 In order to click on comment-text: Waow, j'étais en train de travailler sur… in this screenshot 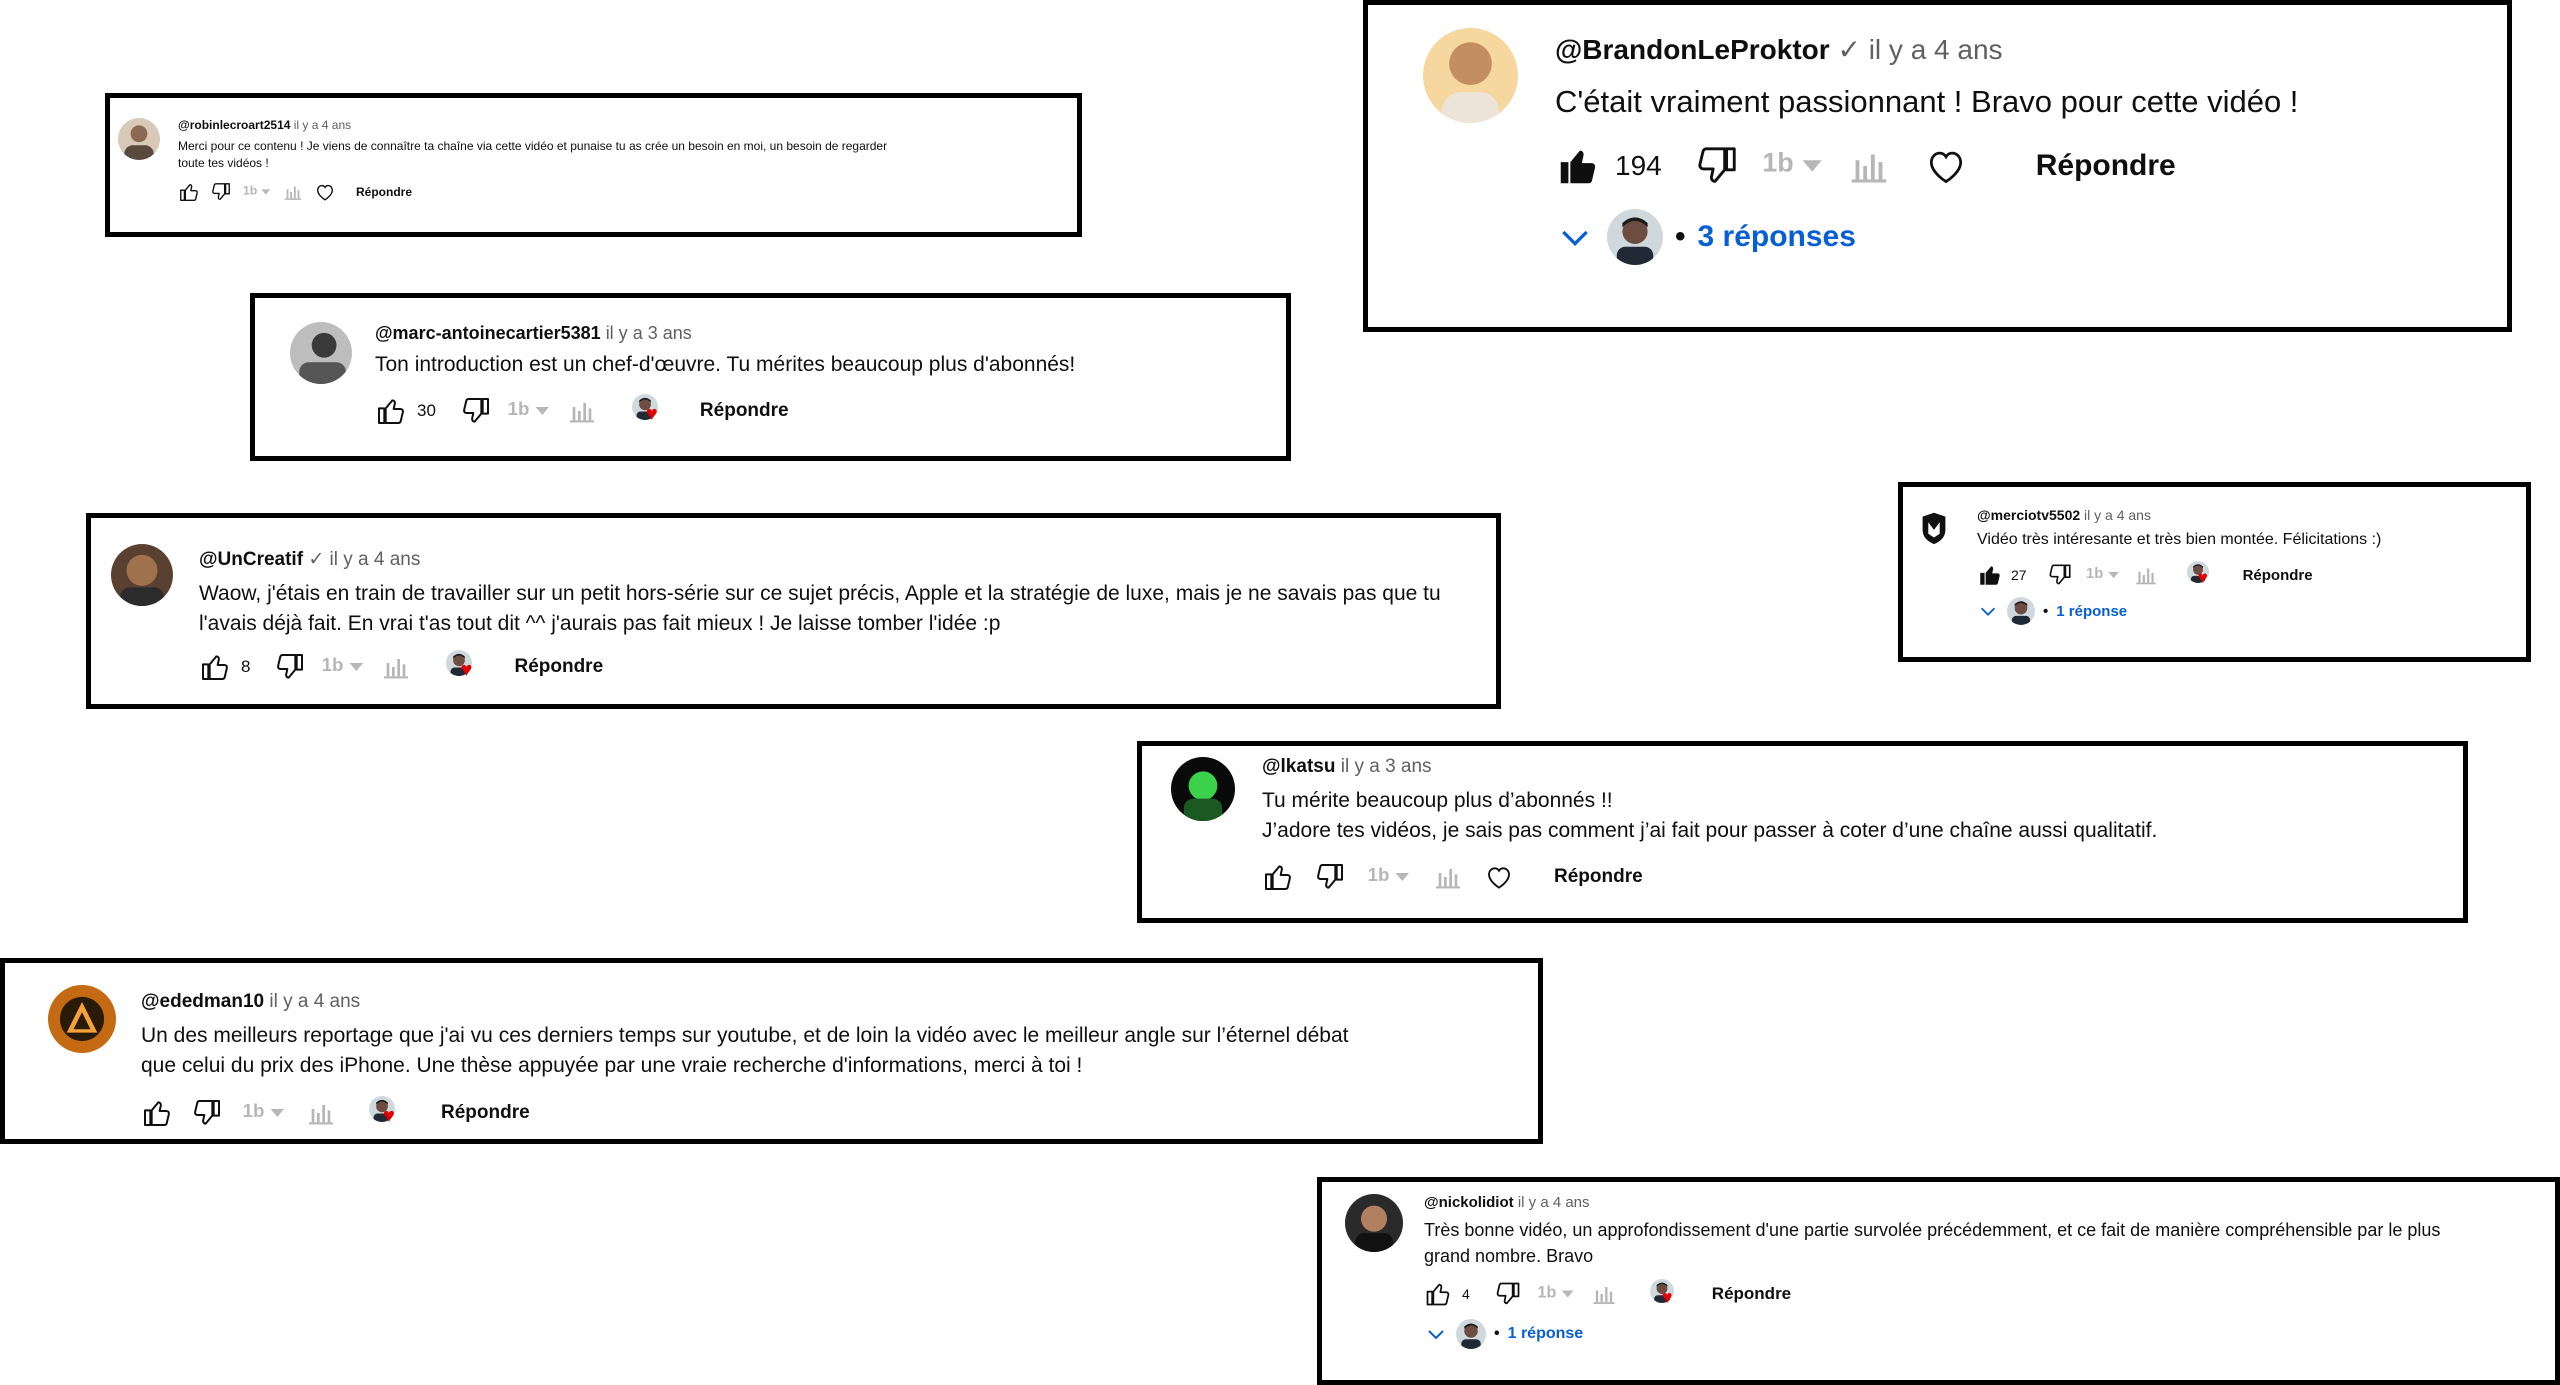, I will do `click(820, 609)`.